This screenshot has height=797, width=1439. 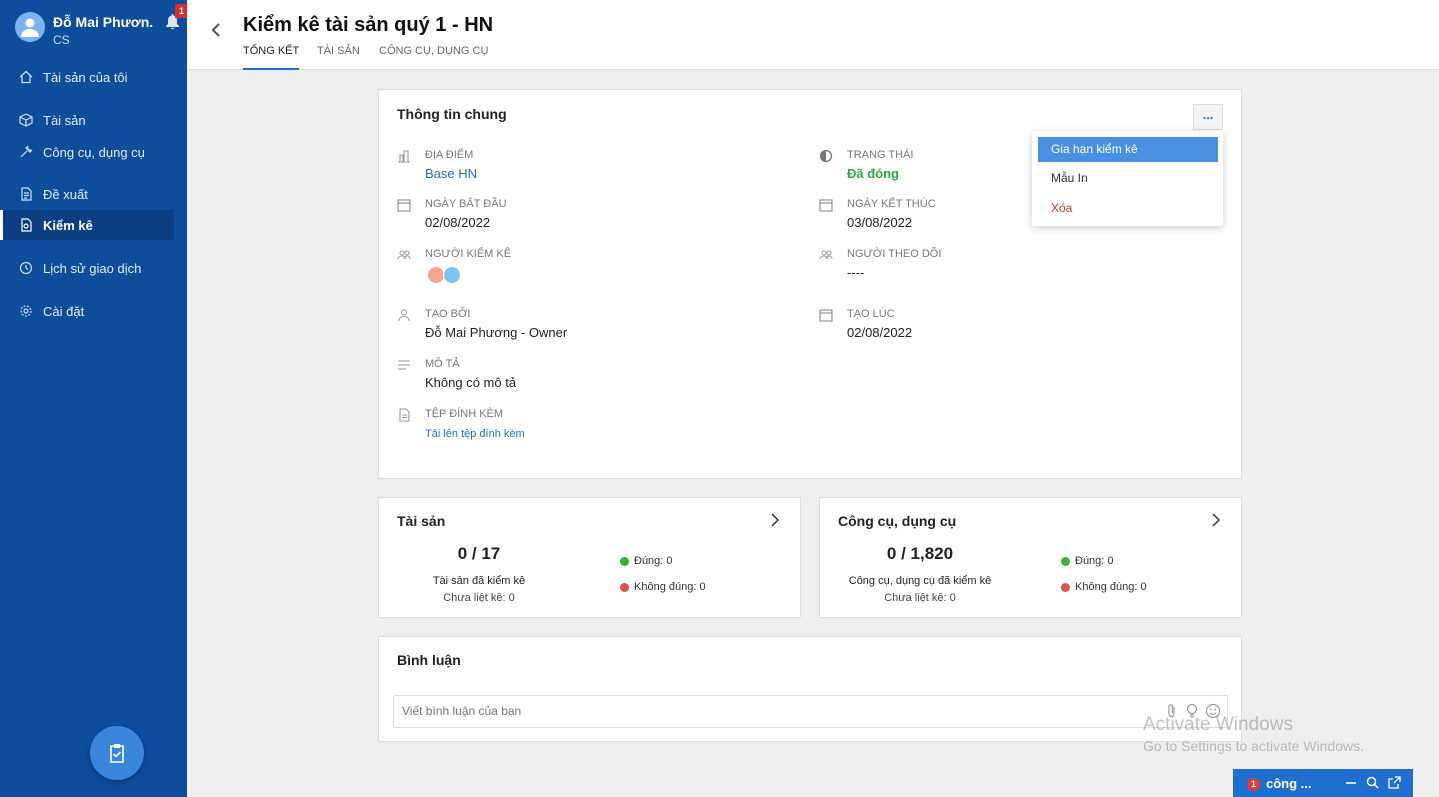 What do you see at coordinates (452, 275) in the screenshot?
I see `auditor-avatar` at bounding box center [452, 275].